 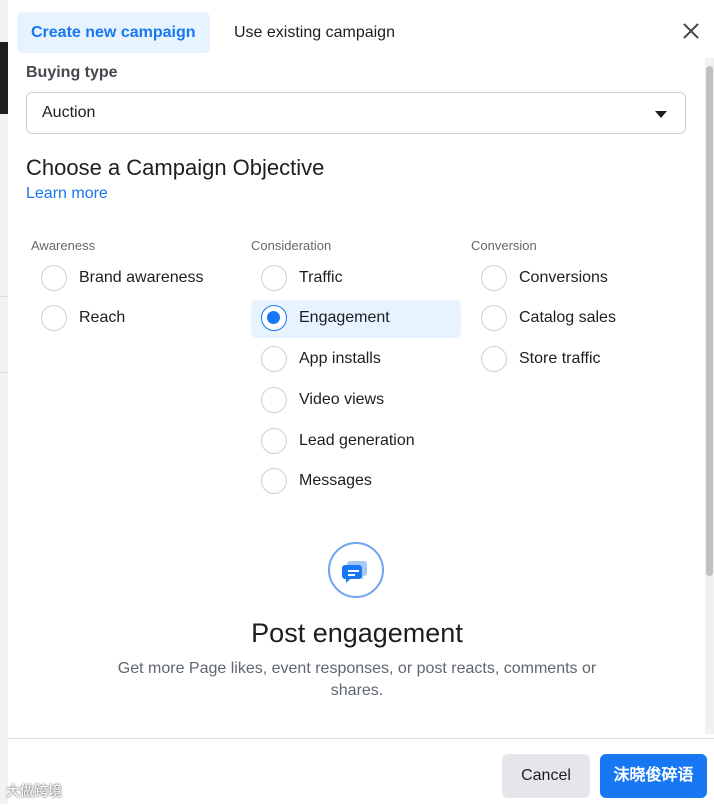 What do you see at coordinates (34, 791) in the screenshot?
I see `watermark-left: 大做跨境` at bounding box center [34, 791].